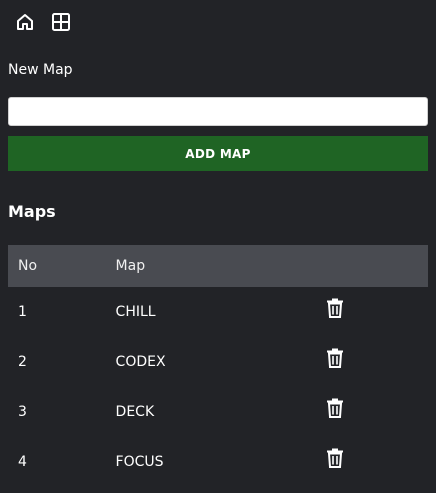  What do you see at coordinates (22, 312) in the screenshot?
I see `row-number: 1` at bounding box center [22, 312].